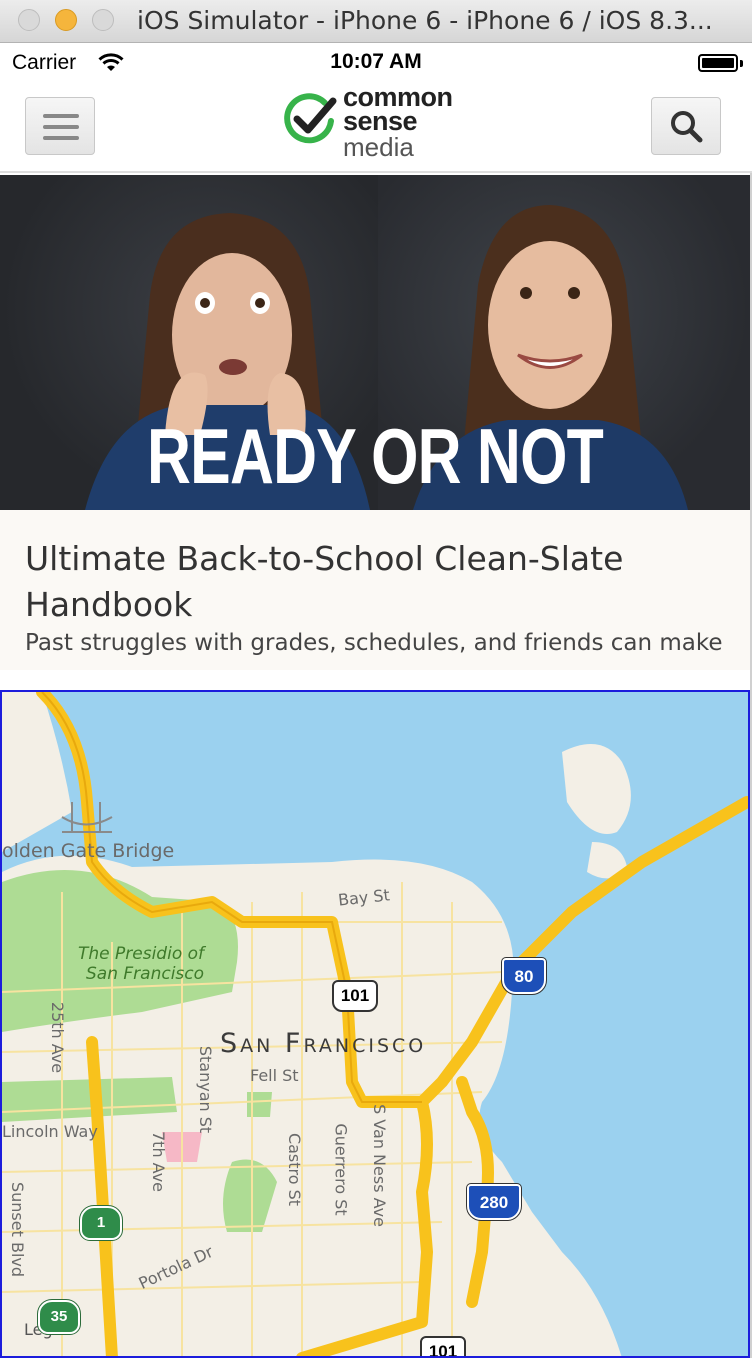 This screenshot has height=1358, width=752. What do you see at coordinates (29, 20) in the screenshot?
I see `window-close-button` at bounding box center [29, 20].